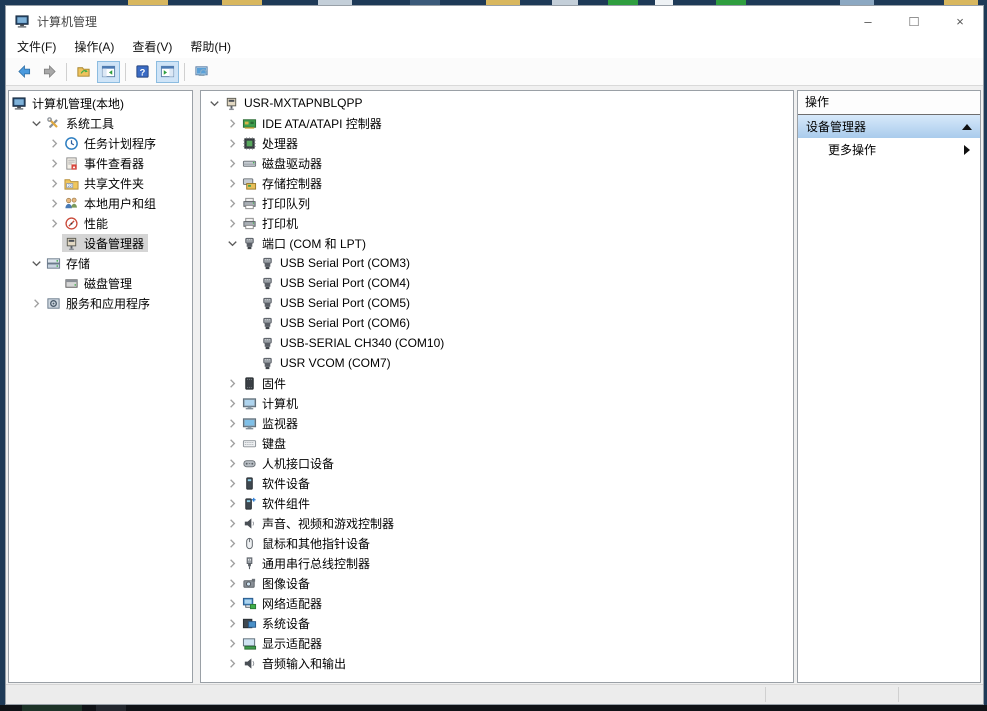 Image resolution: width=987 pixels, height=711 pixels. What do you see at coordinates (497, 243) in the screenshot?
I see `device-node-ports-com-lpt: 端口 (COM 和 LPT)` at bounding box center [497, 243].